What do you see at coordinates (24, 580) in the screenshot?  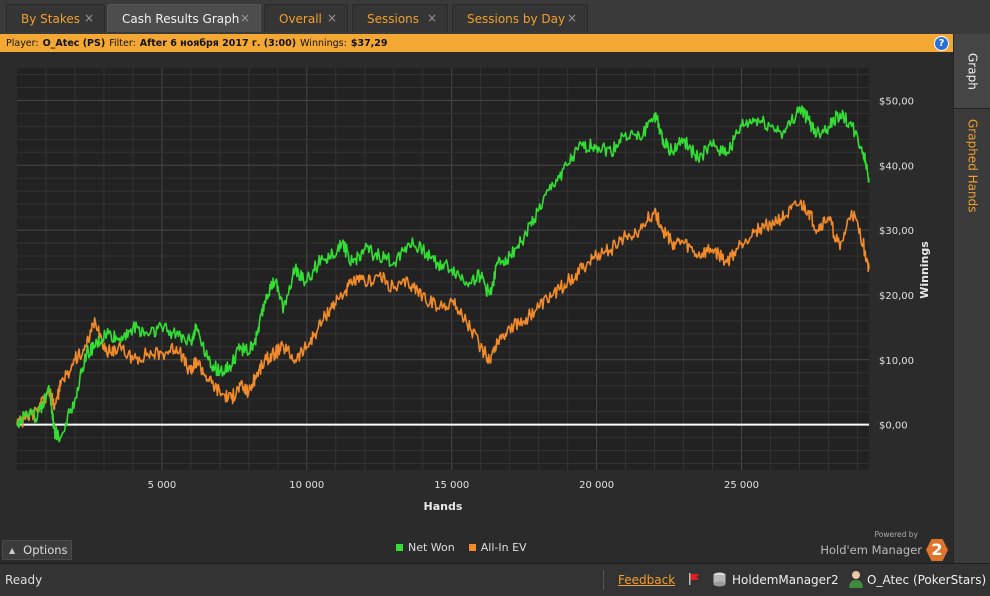 I see `status-text: Ready` at bounding box center [24, 580].